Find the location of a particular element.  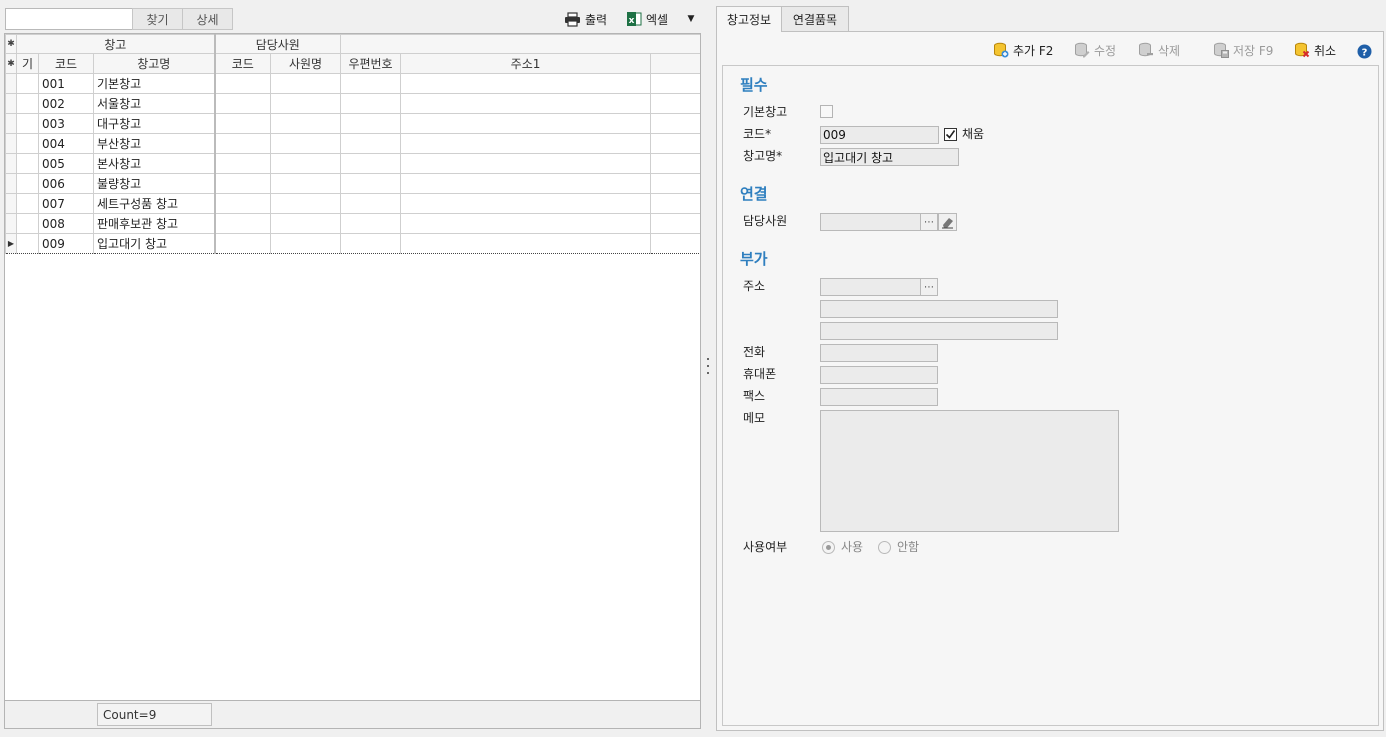

address-line2-field is located at coordinates (939, 331).